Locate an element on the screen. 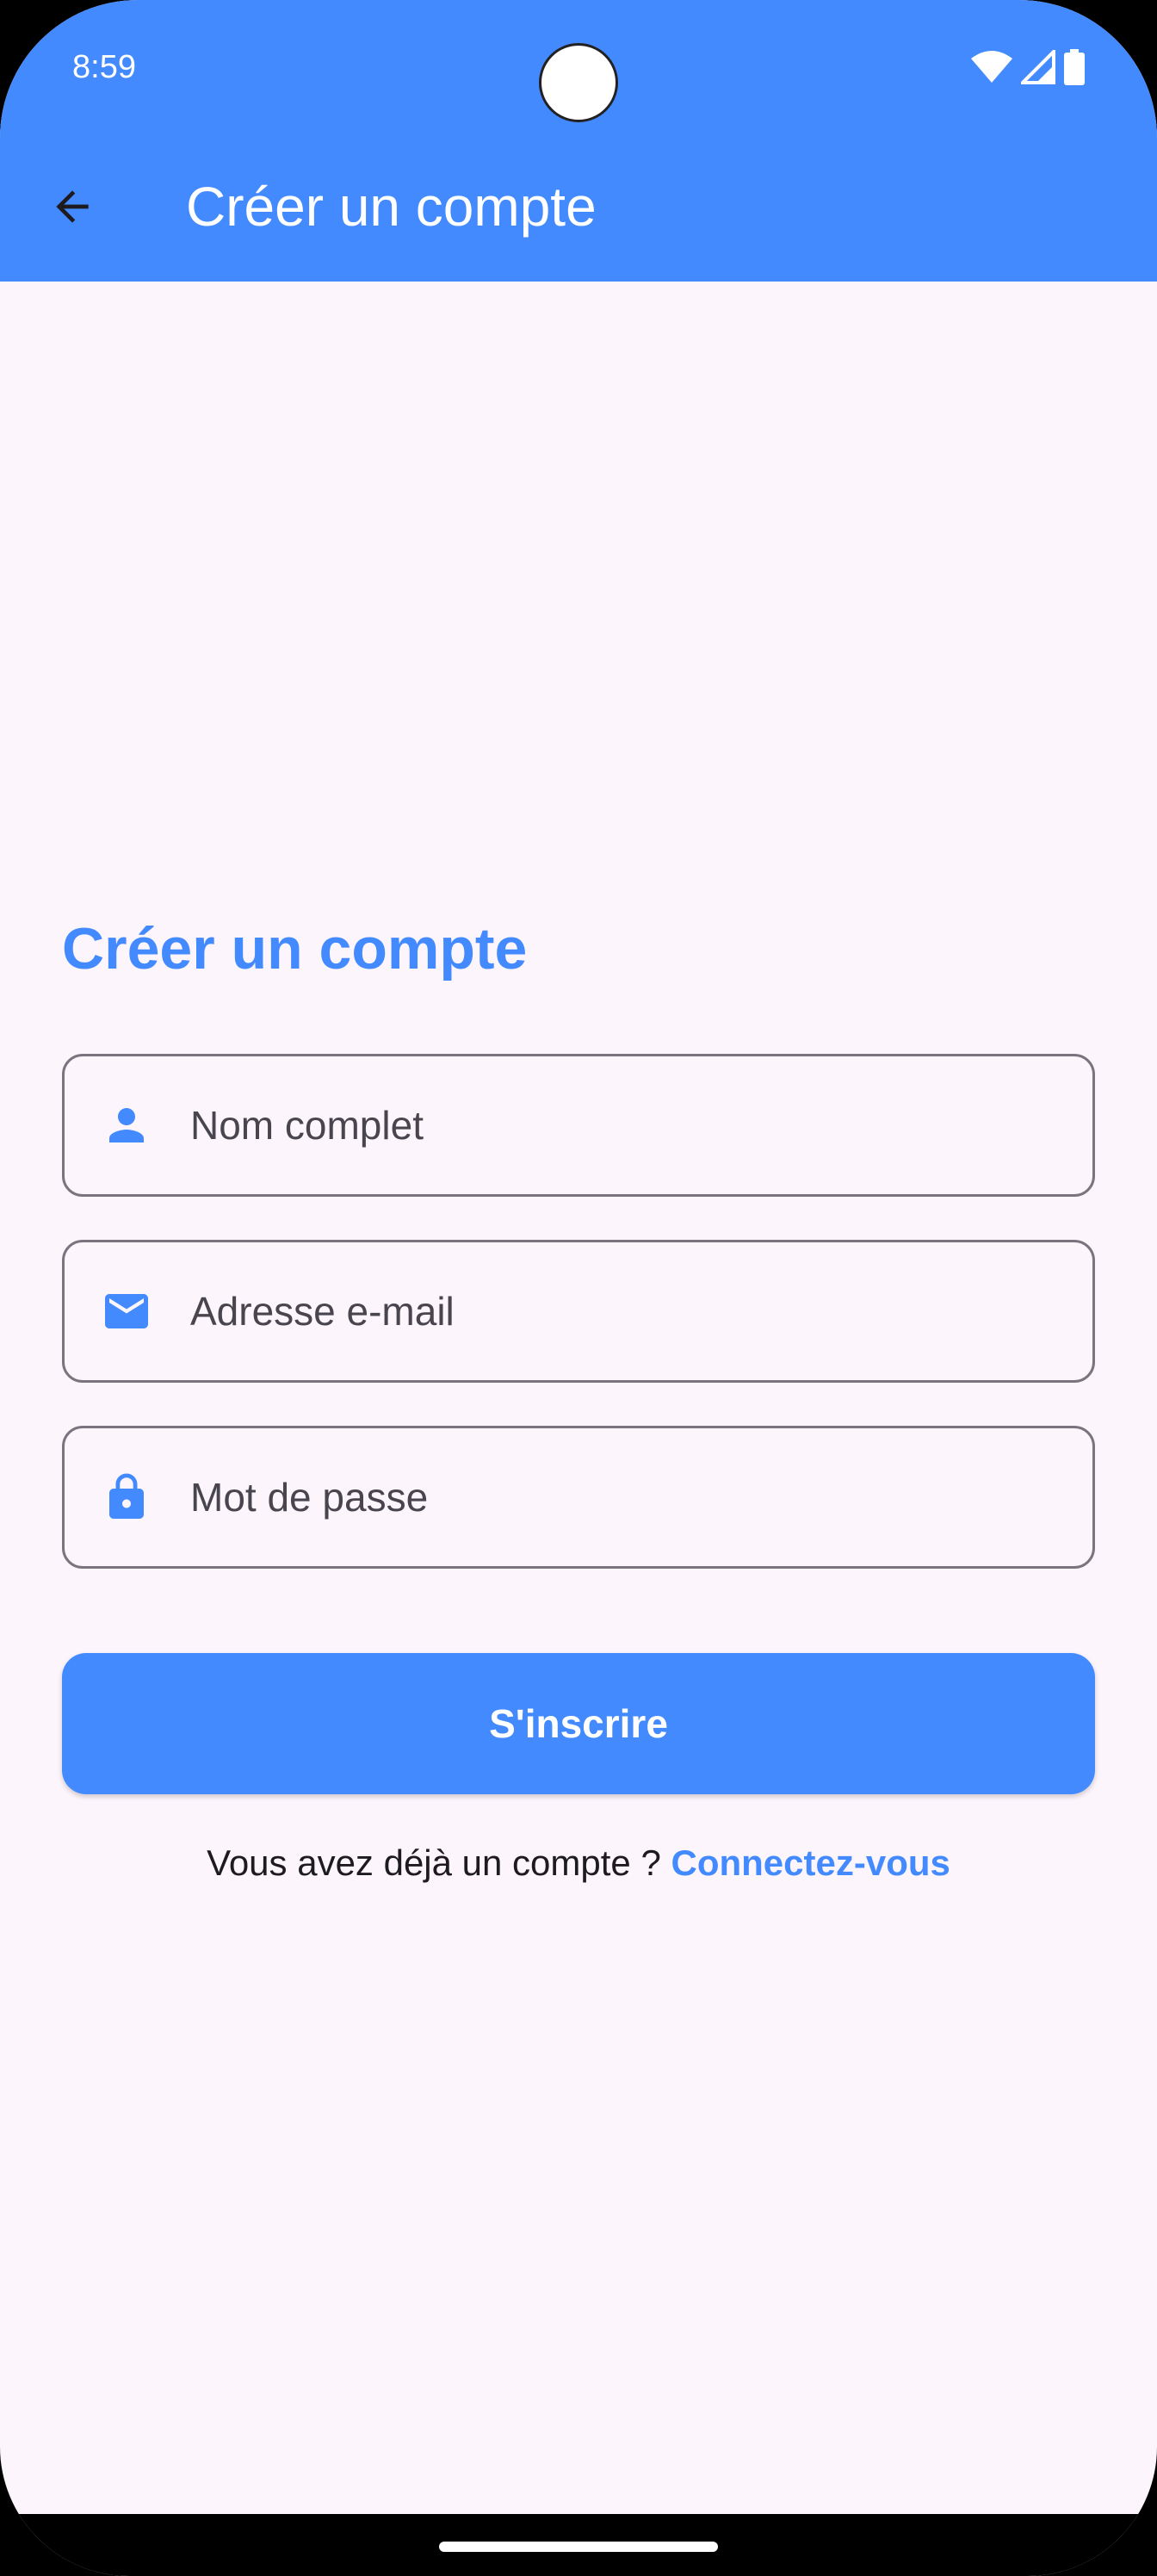  wifi-icon is located at coordinates (992, 67).